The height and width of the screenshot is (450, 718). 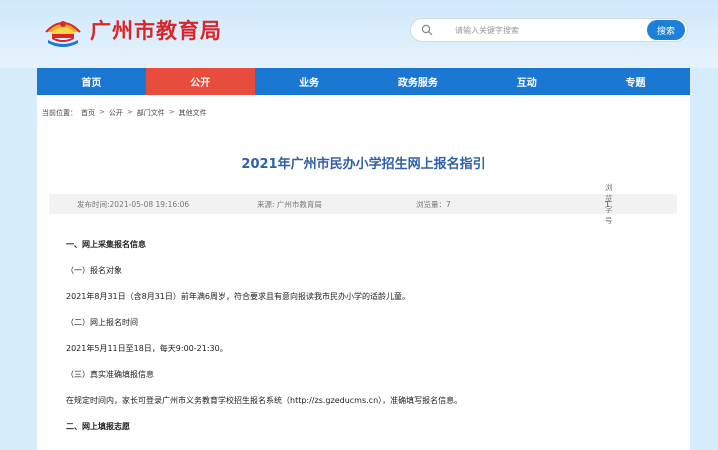 What do you see at coordinates (635, 81) in the screenshot?
I see `nav-item-topics: 专题` at bounding box center [635, 81].